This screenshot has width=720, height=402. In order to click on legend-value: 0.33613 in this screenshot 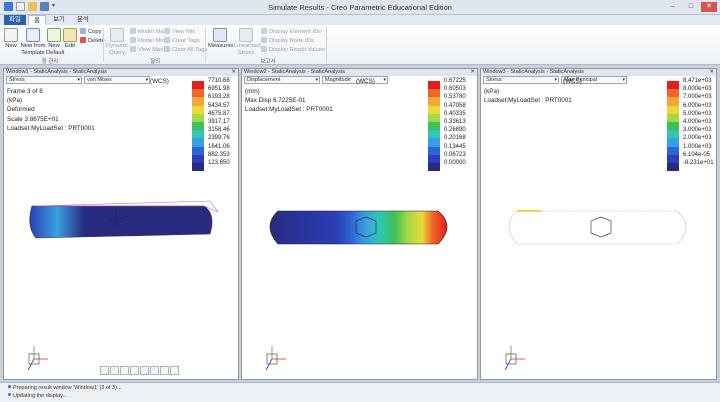, I will do `click(455, 122)`.